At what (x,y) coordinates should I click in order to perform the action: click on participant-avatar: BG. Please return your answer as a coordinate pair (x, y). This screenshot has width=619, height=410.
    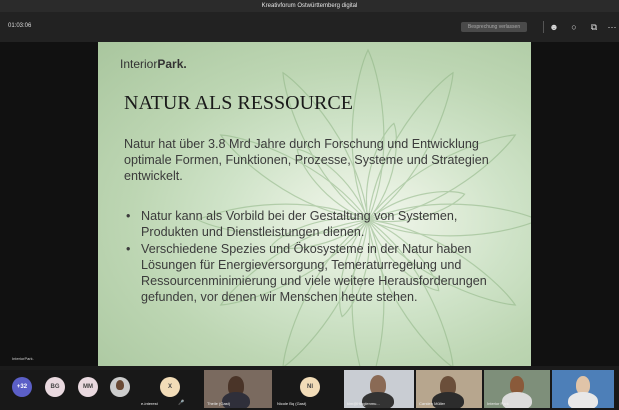
    Looking at the image, I should click on (55, 387).